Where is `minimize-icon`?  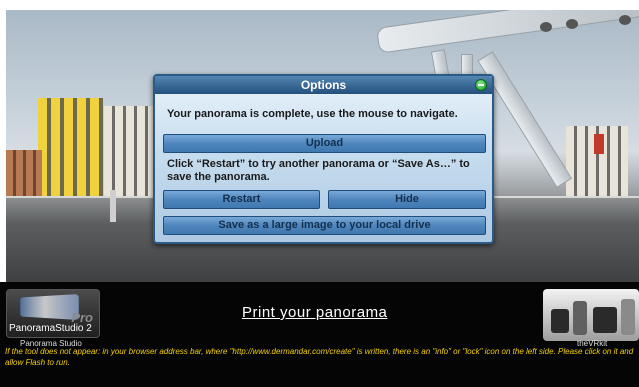 minimize-icon is located at coordinates (481, 85).